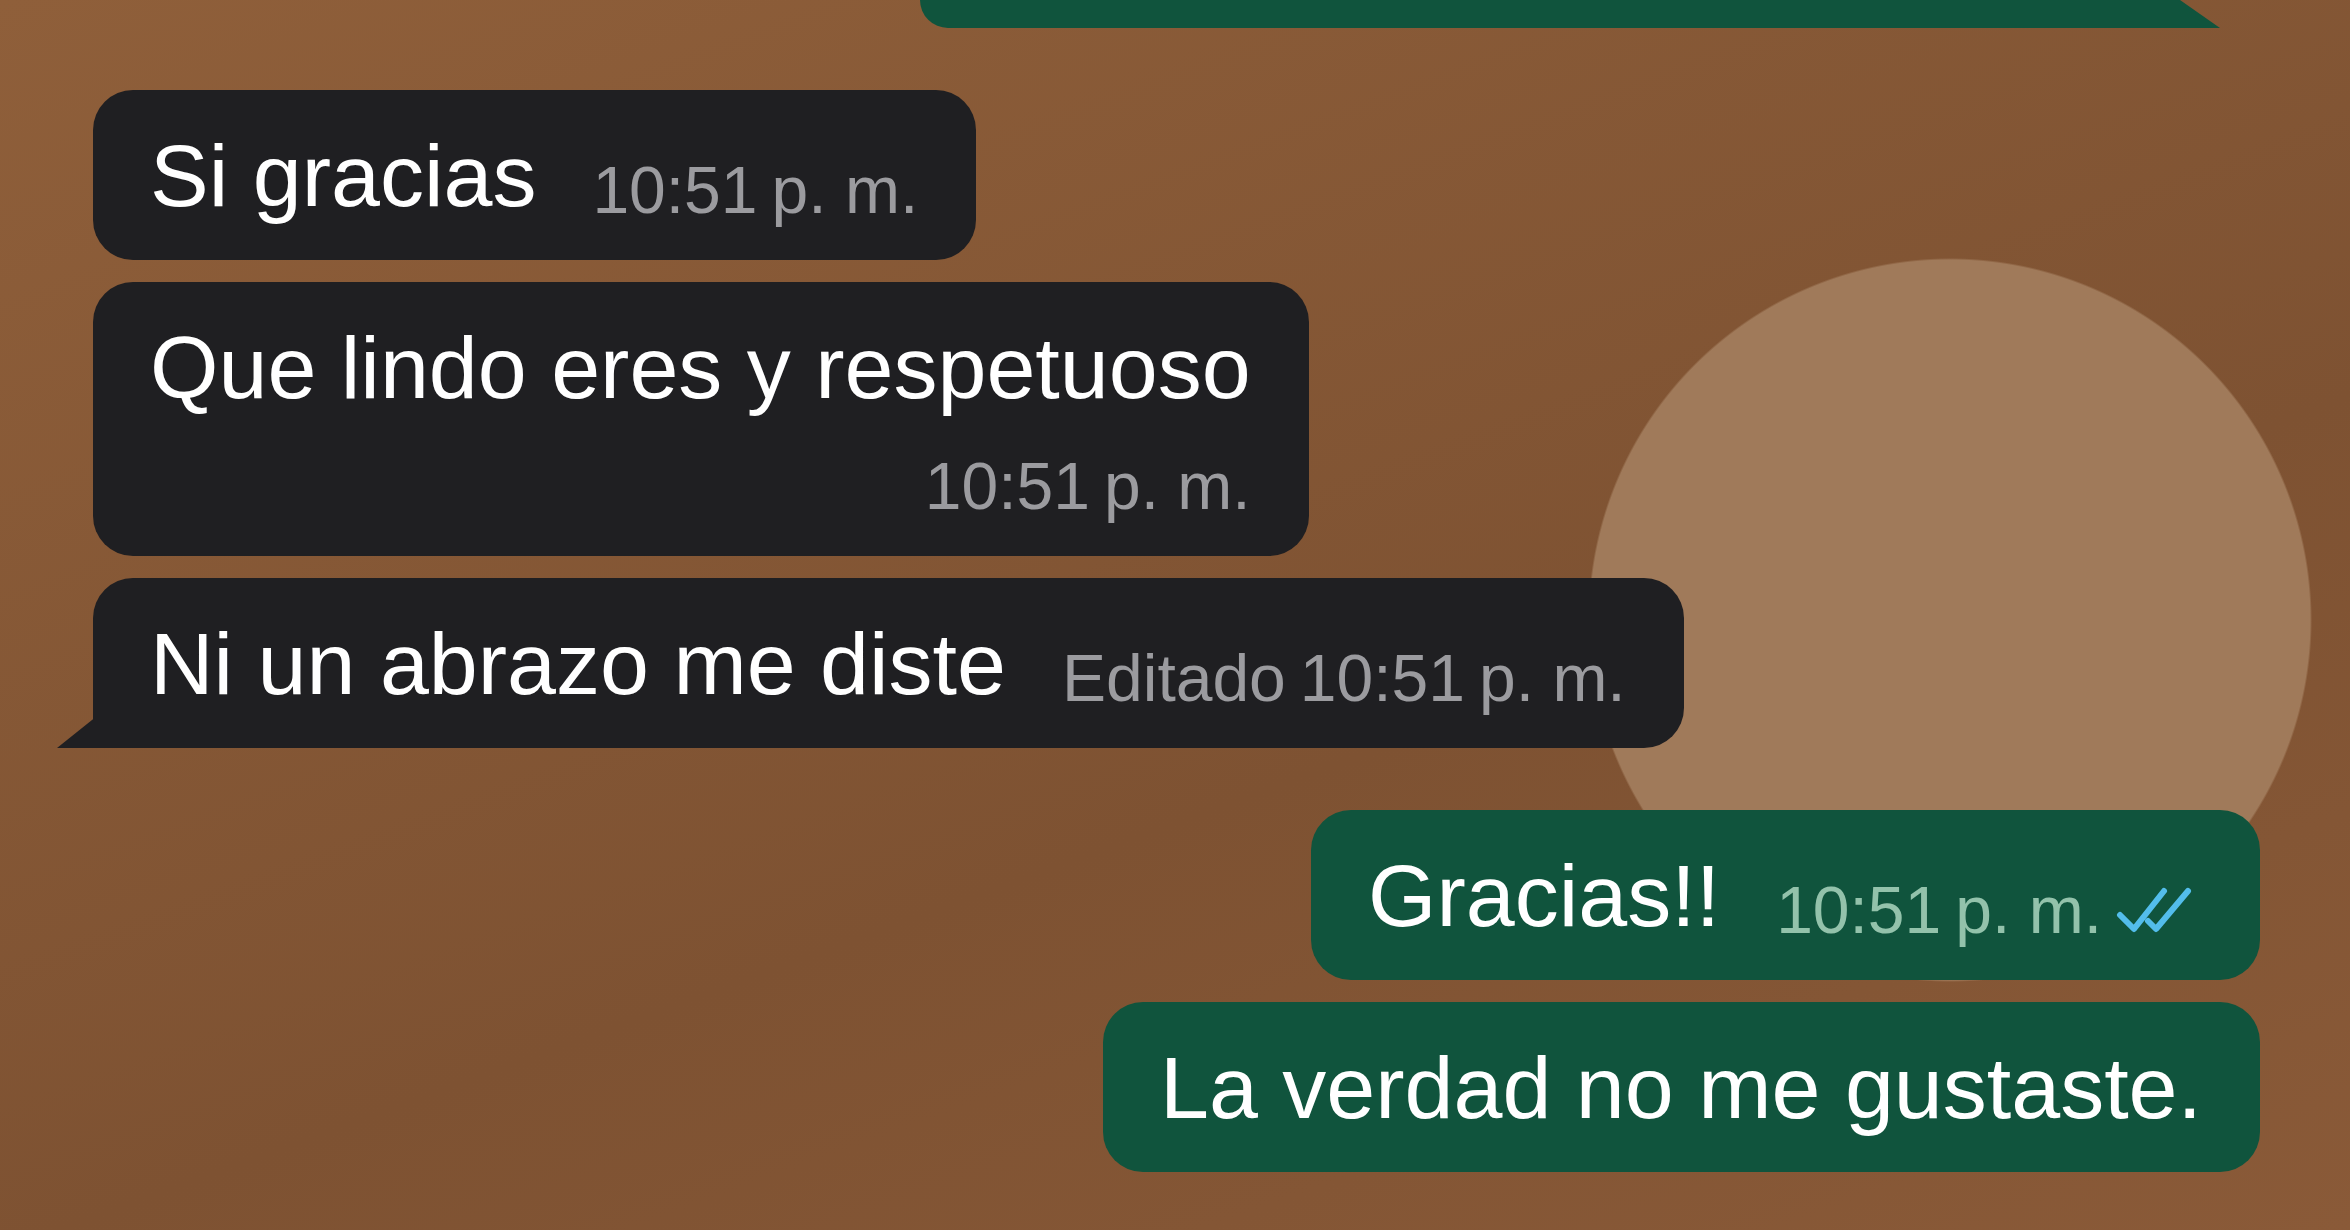 The image size is (2350, 1230). What do you see at coordinates (578, 664) in the screenshot?
I see `message-text: Ni un abrazo me diste` at bounding box center [578, 664].